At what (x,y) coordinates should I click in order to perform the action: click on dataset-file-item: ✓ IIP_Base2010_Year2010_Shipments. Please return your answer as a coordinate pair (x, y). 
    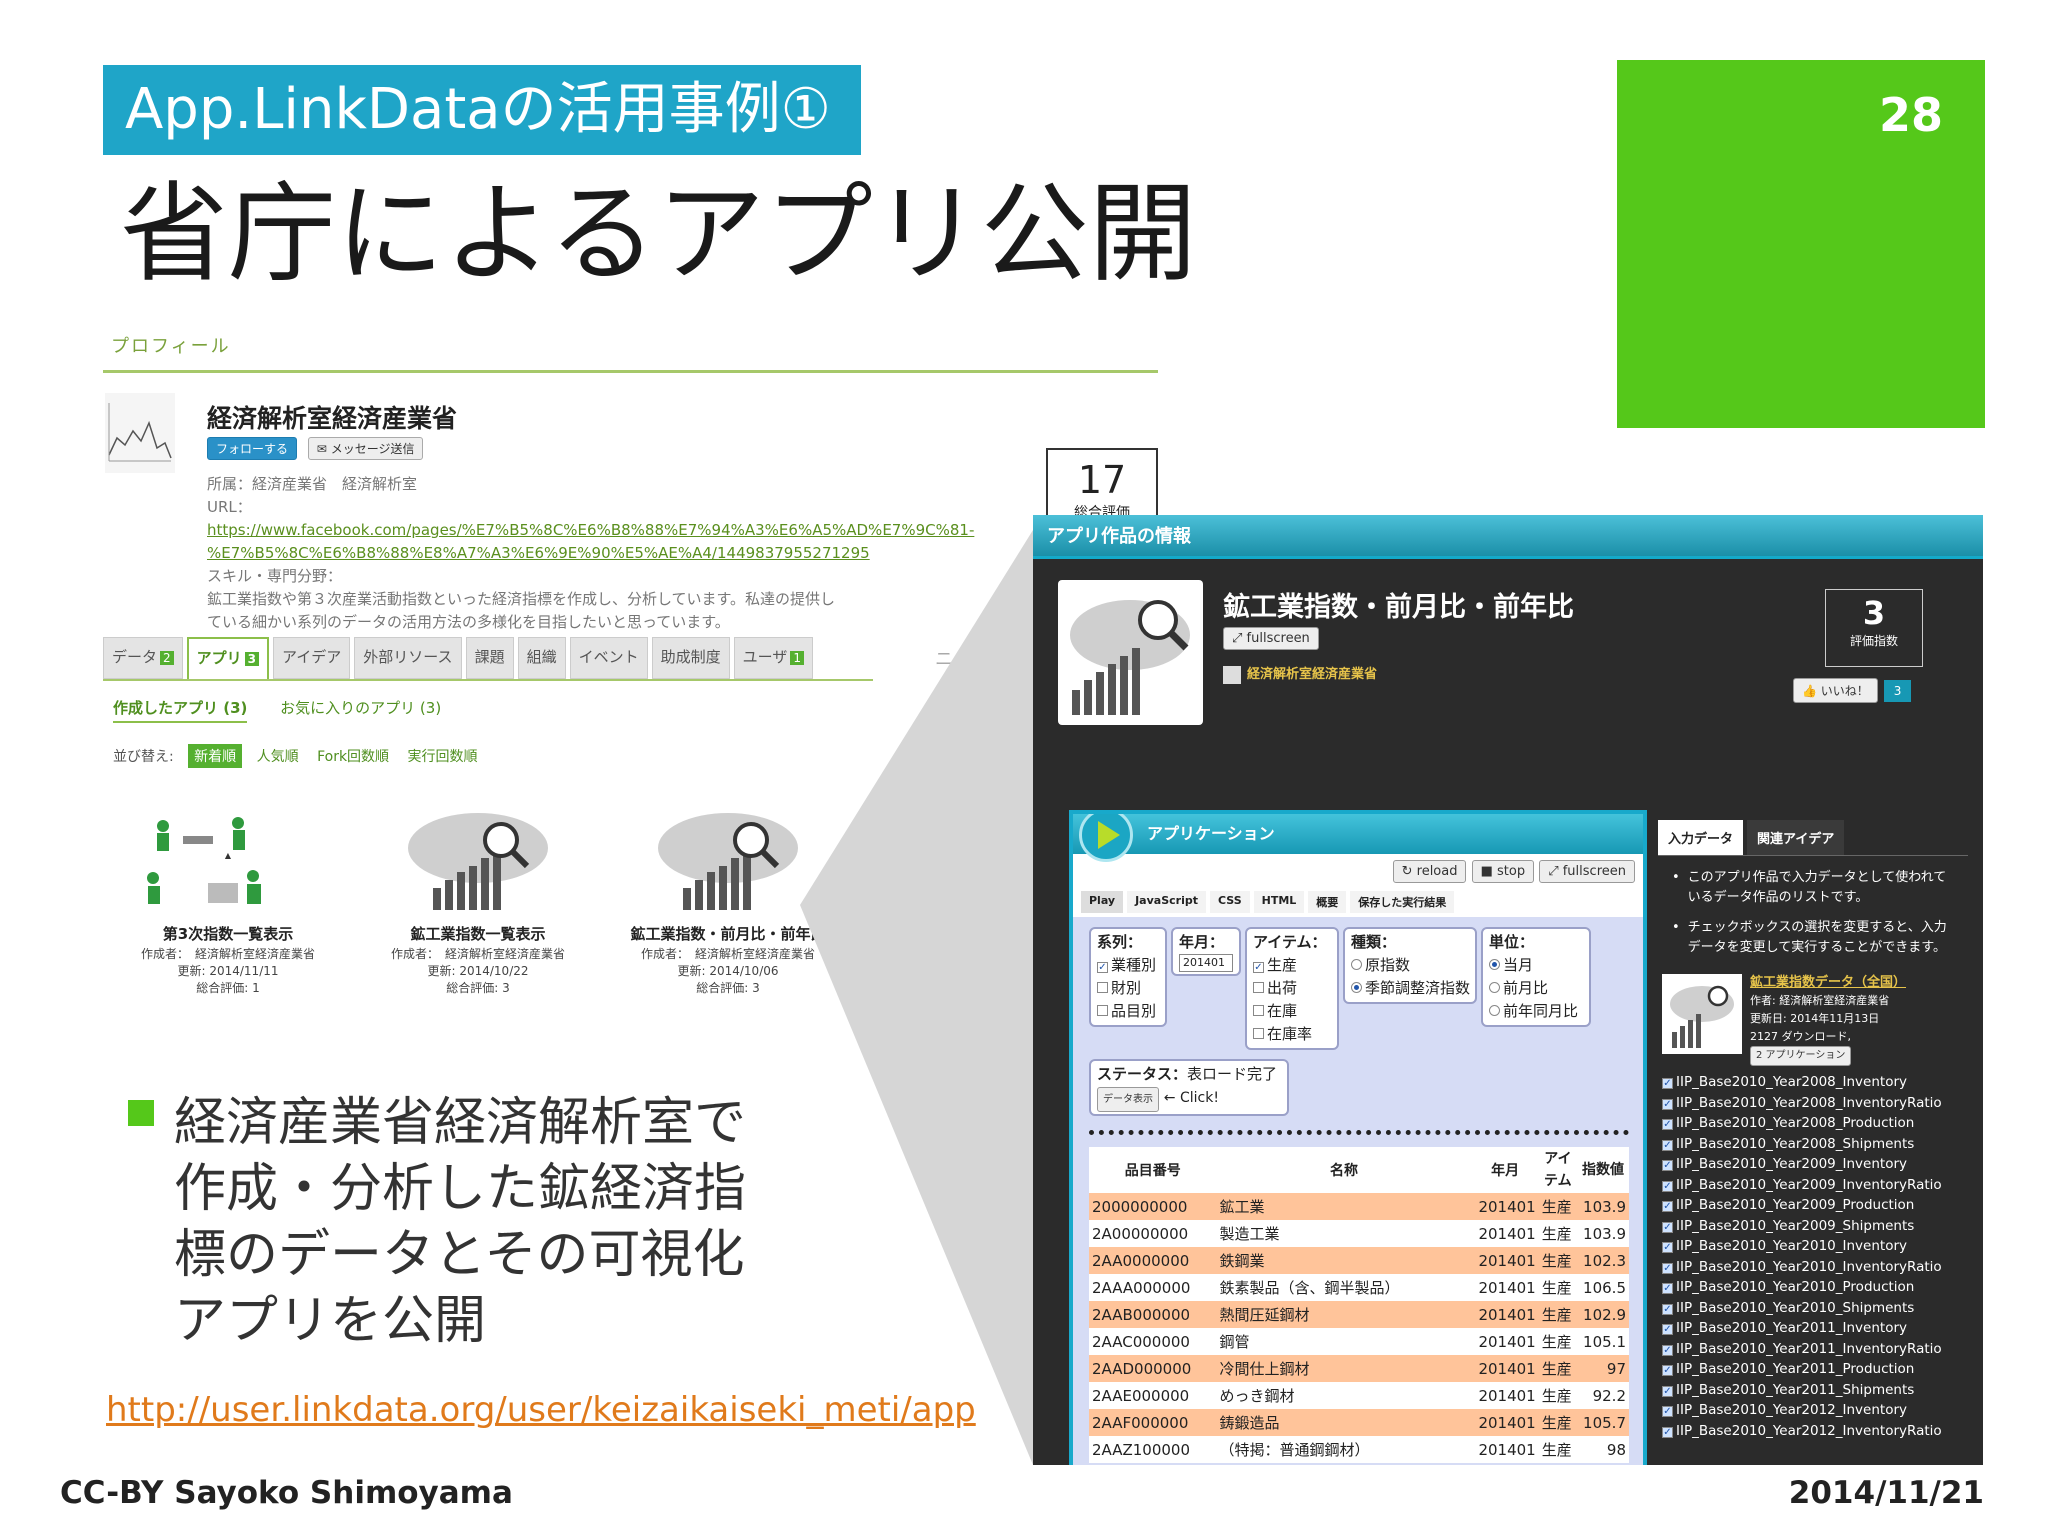
    Looking at the image, I should click on (1815, 1308).